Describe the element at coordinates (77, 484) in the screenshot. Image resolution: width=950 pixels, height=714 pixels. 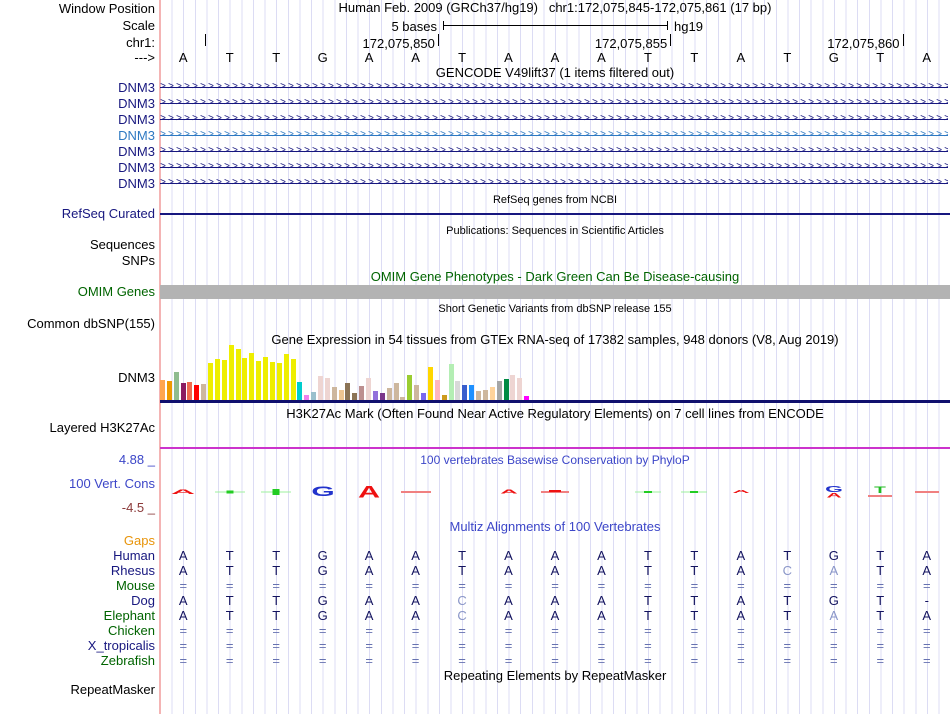
I see `track-label-100-vert-cons: 100 Vert. Cons` at that location.